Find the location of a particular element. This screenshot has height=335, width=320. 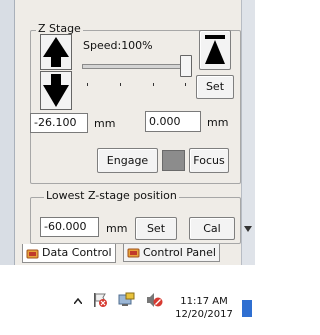

jog-up-button is located at coordinates (56, 52).